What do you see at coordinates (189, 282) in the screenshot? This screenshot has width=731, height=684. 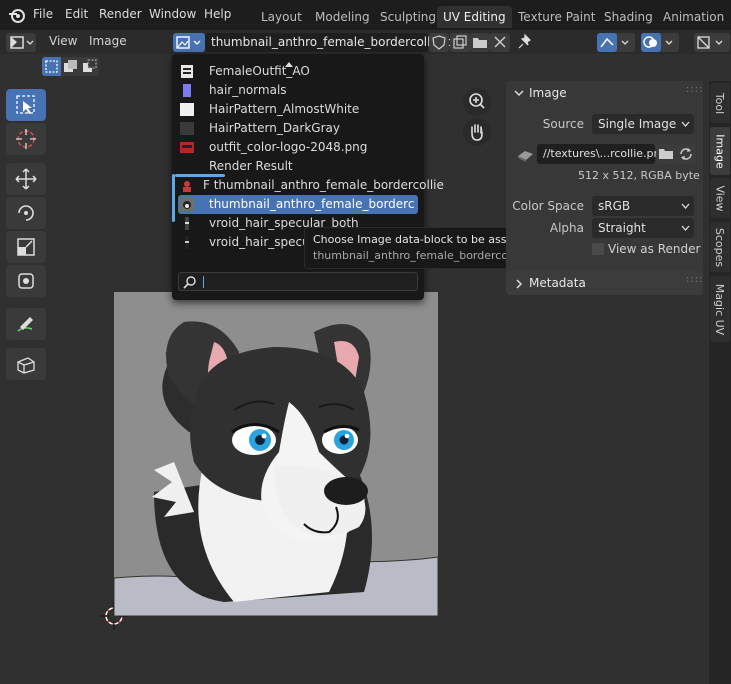 I see `search-icon` at bounding box center [189, 282].